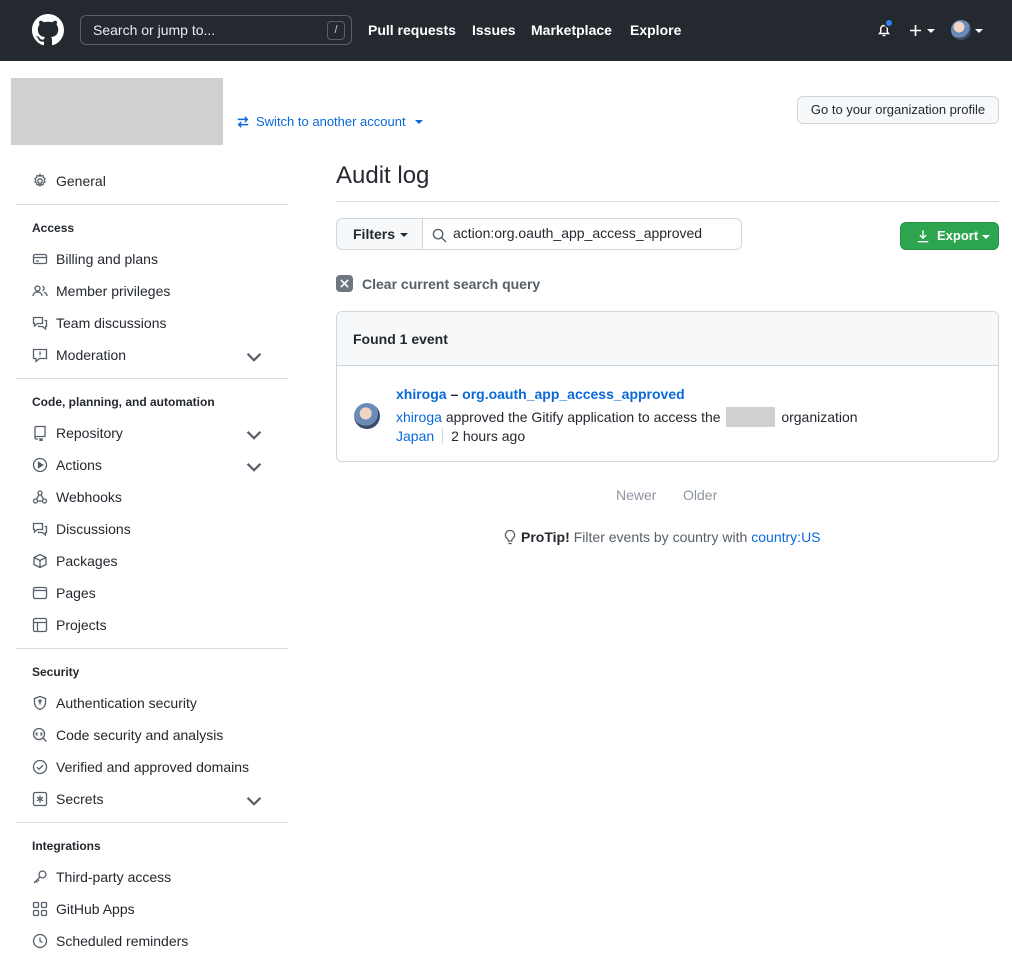 Image resolution: width=1012 pixels, height=955 pixels. Describe the element at coordinates (751, 417) in the screenshot. I see `org-name-redacted` at that location.